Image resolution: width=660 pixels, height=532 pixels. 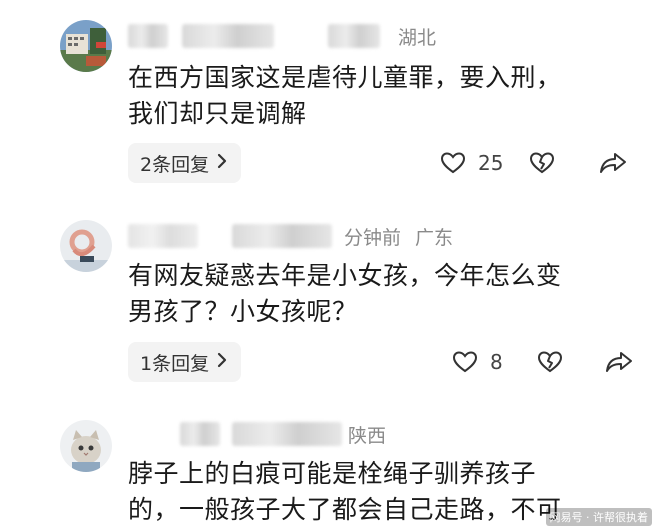 I want to click on comment-actions: 8, so click(x=542, y=362).